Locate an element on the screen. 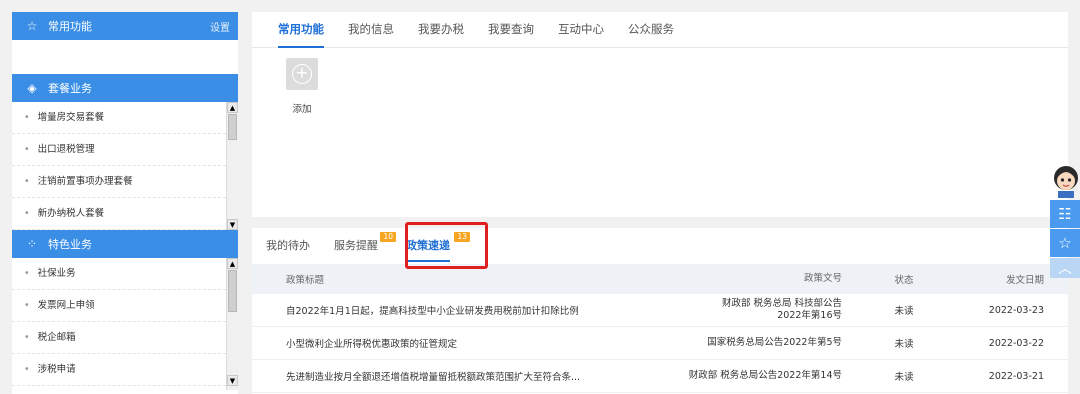 This screenshot has width=1080, height=394. list-item: • 涉税申请 is located at coordinates (119, 370).